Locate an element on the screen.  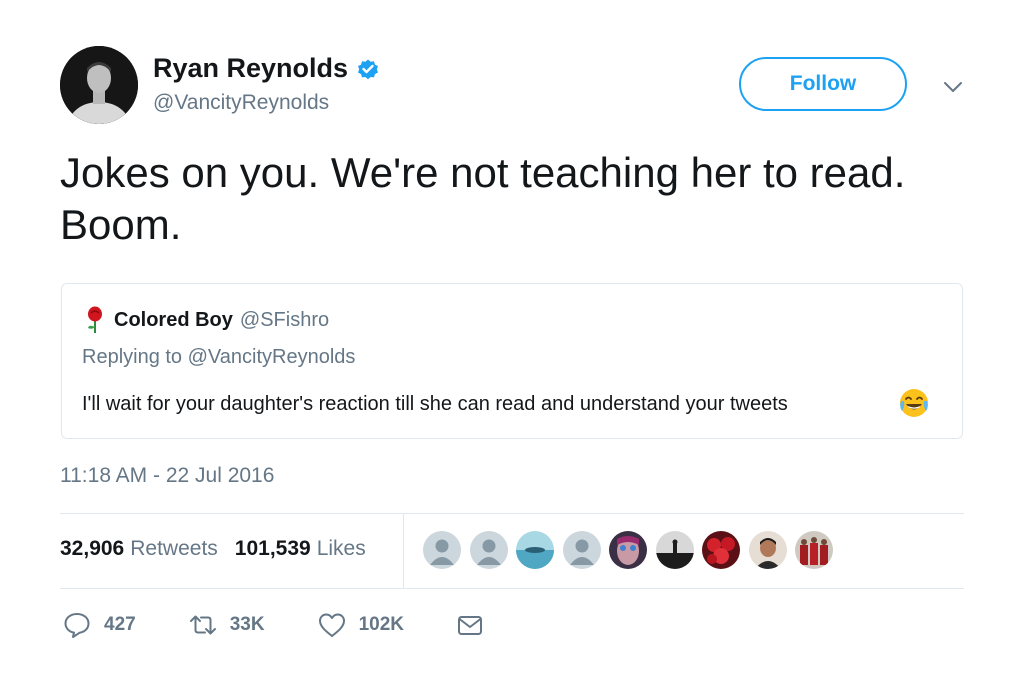
retweets-label: Retweets is located at coordinates (174, 549).